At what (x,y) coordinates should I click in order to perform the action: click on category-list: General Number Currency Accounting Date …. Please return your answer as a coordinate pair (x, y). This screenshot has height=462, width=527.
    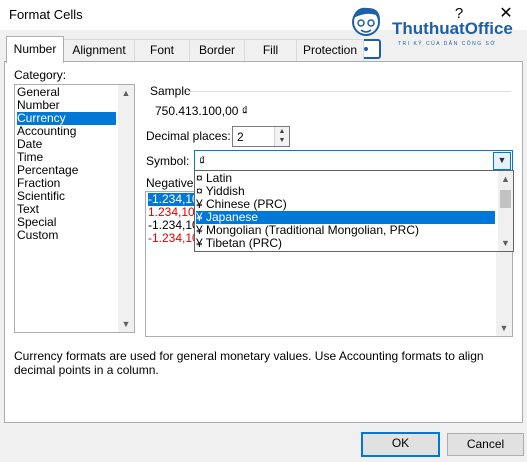
    Looking at the image, I should click on (74, 208).